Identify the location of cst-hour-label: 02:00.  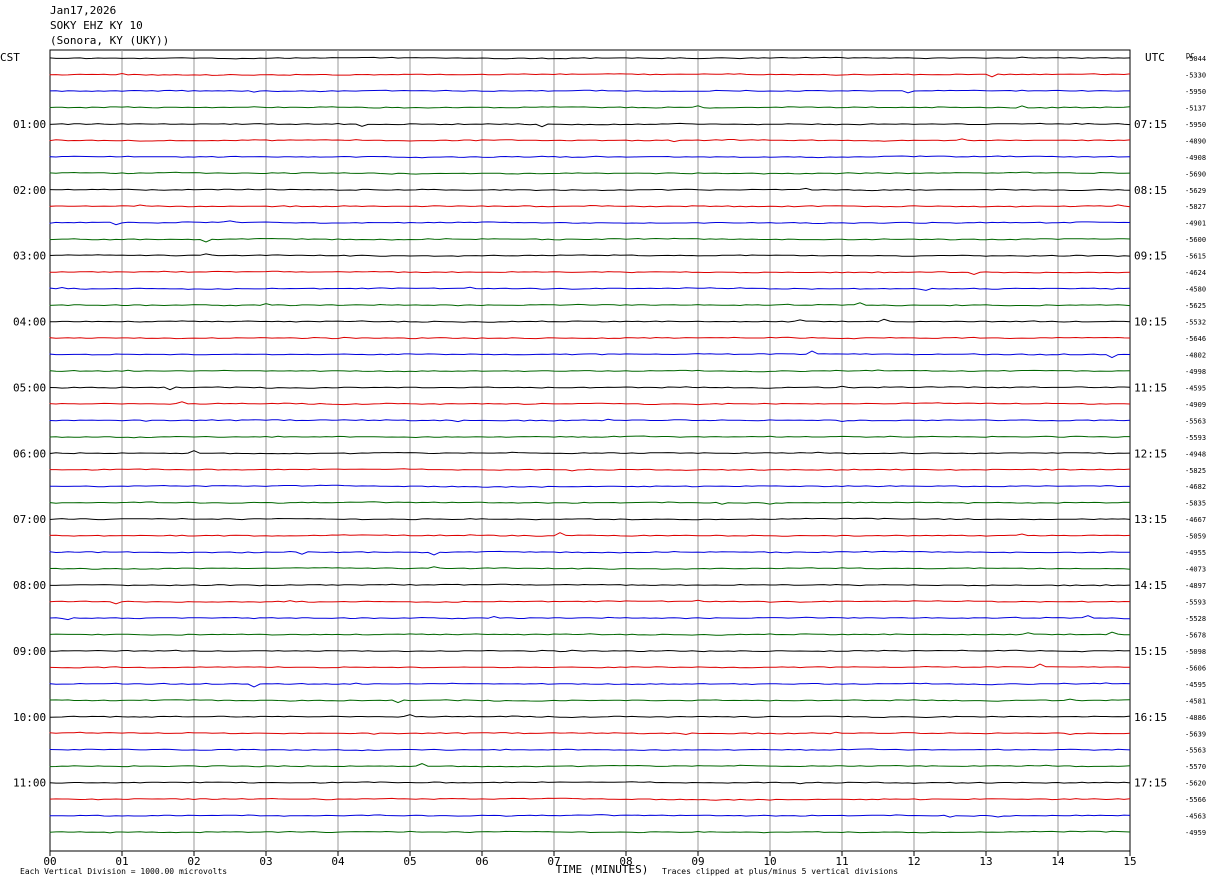
(29, 190).